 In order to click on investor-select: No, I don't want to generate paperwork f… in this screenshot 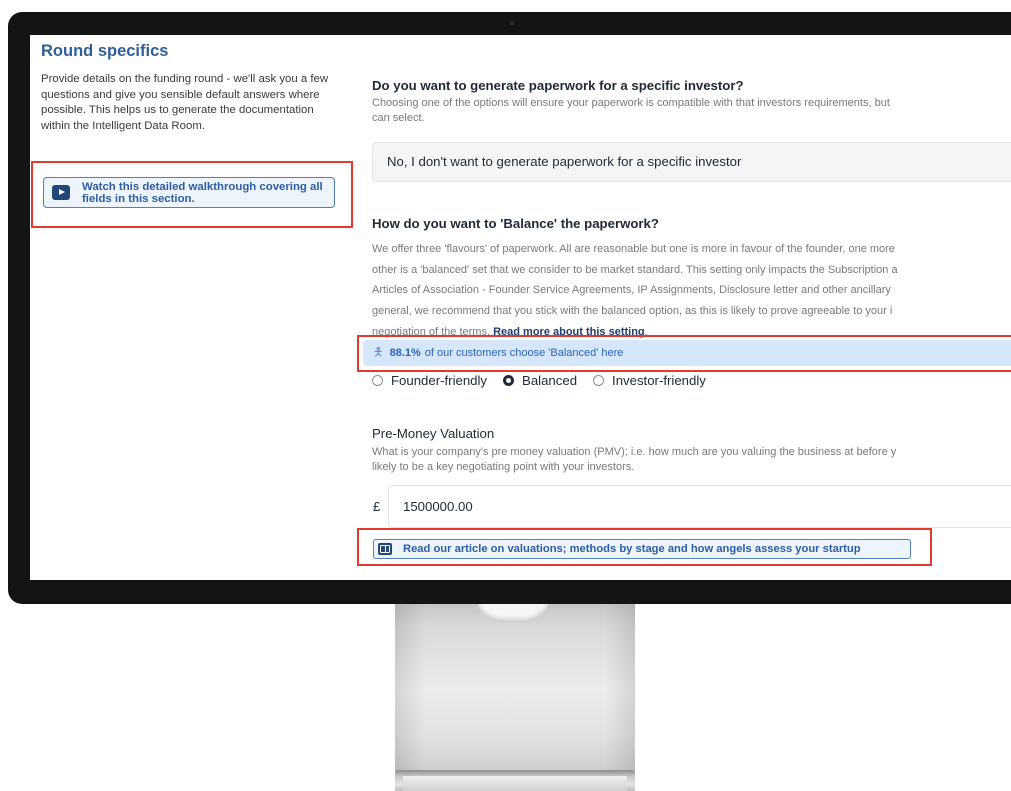, I will do `click(691, 162)`.